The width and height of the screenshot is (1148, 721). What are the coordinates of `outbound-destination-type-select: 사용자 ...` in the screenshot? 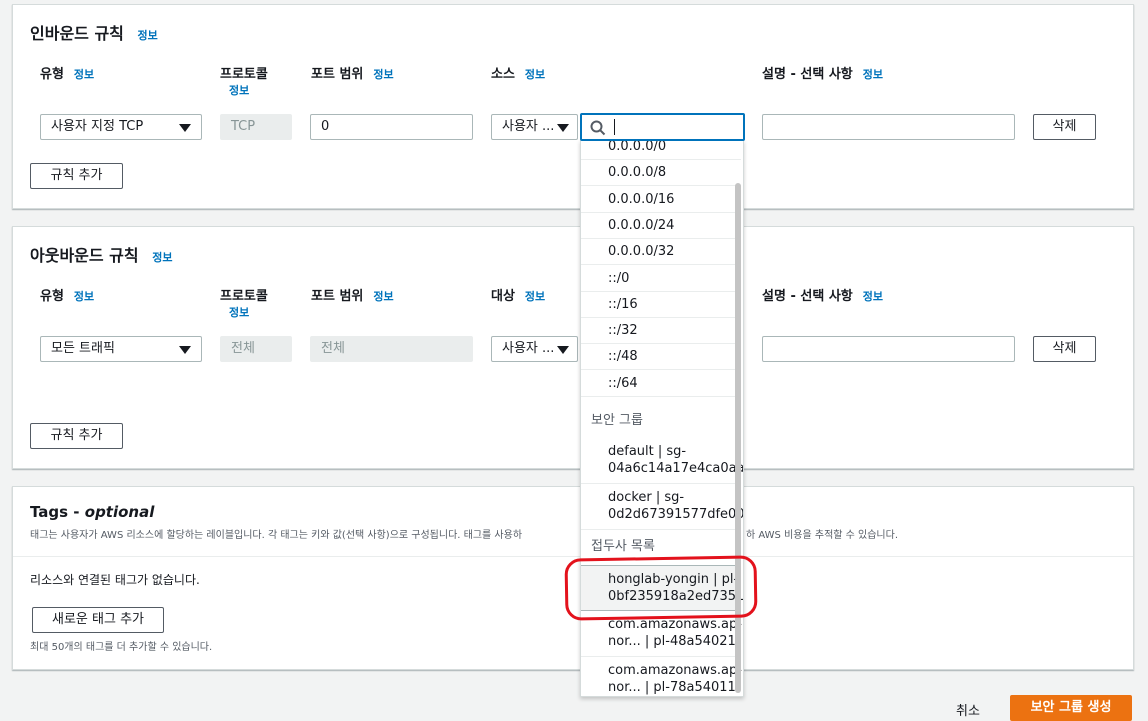 It's located at (534, 349).